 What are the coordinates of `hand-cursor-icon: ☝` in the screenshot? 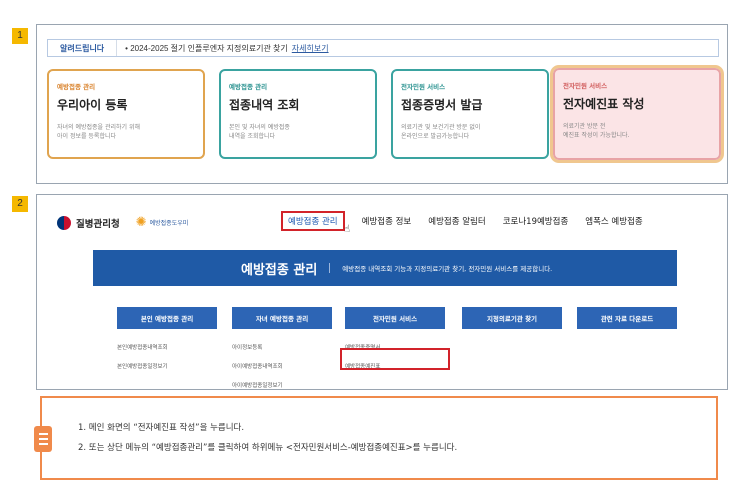 It's located at (347, 229).